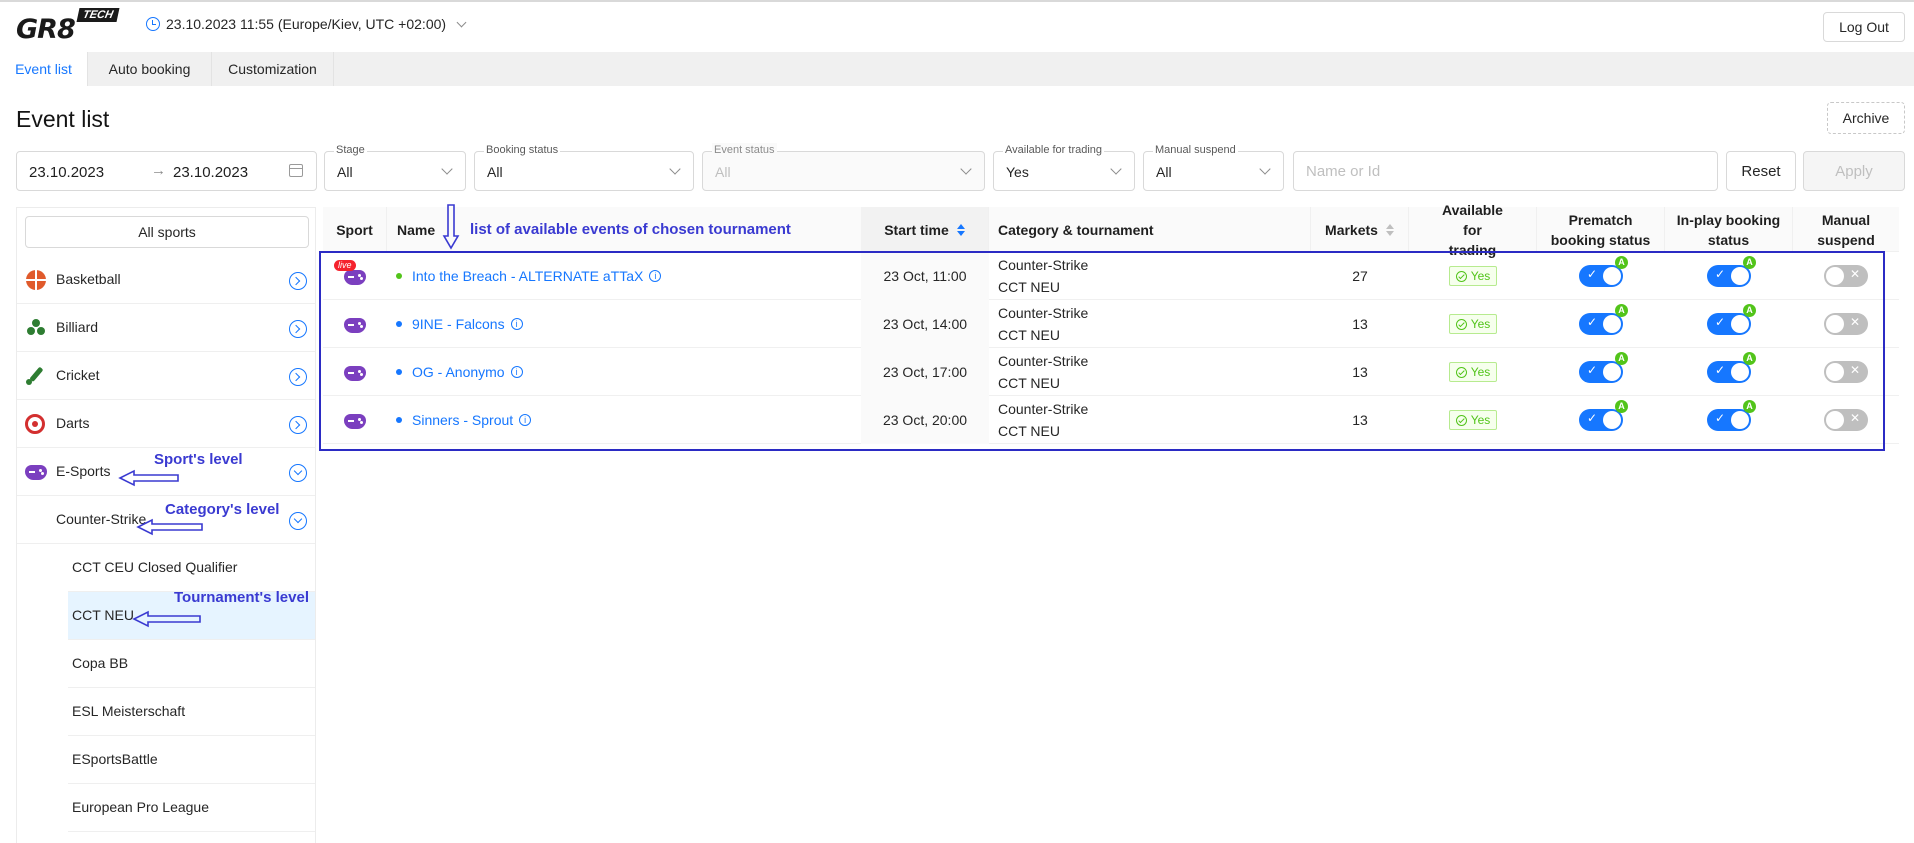  I want to click on clock-icon, so click(153, 24).